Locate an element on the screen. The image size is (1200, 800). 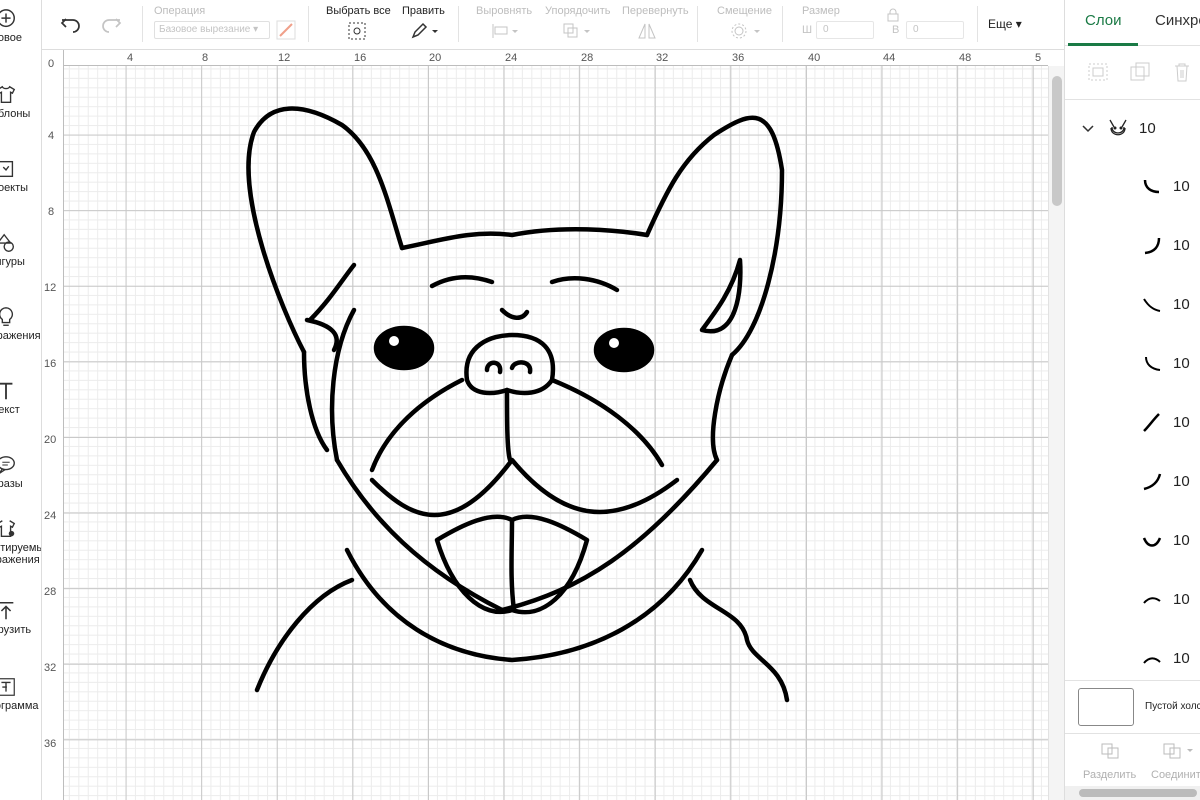
combine-icon is located at coordinates (1178, 751).